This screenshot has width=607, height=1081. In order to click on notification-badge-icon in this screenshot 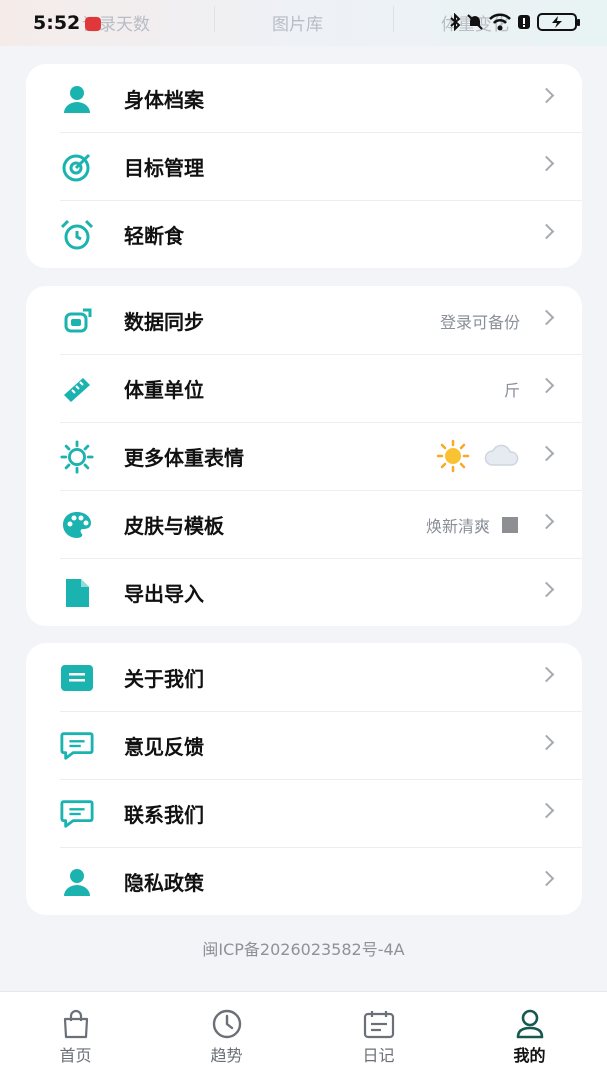, I will do `click(93, 24)`.